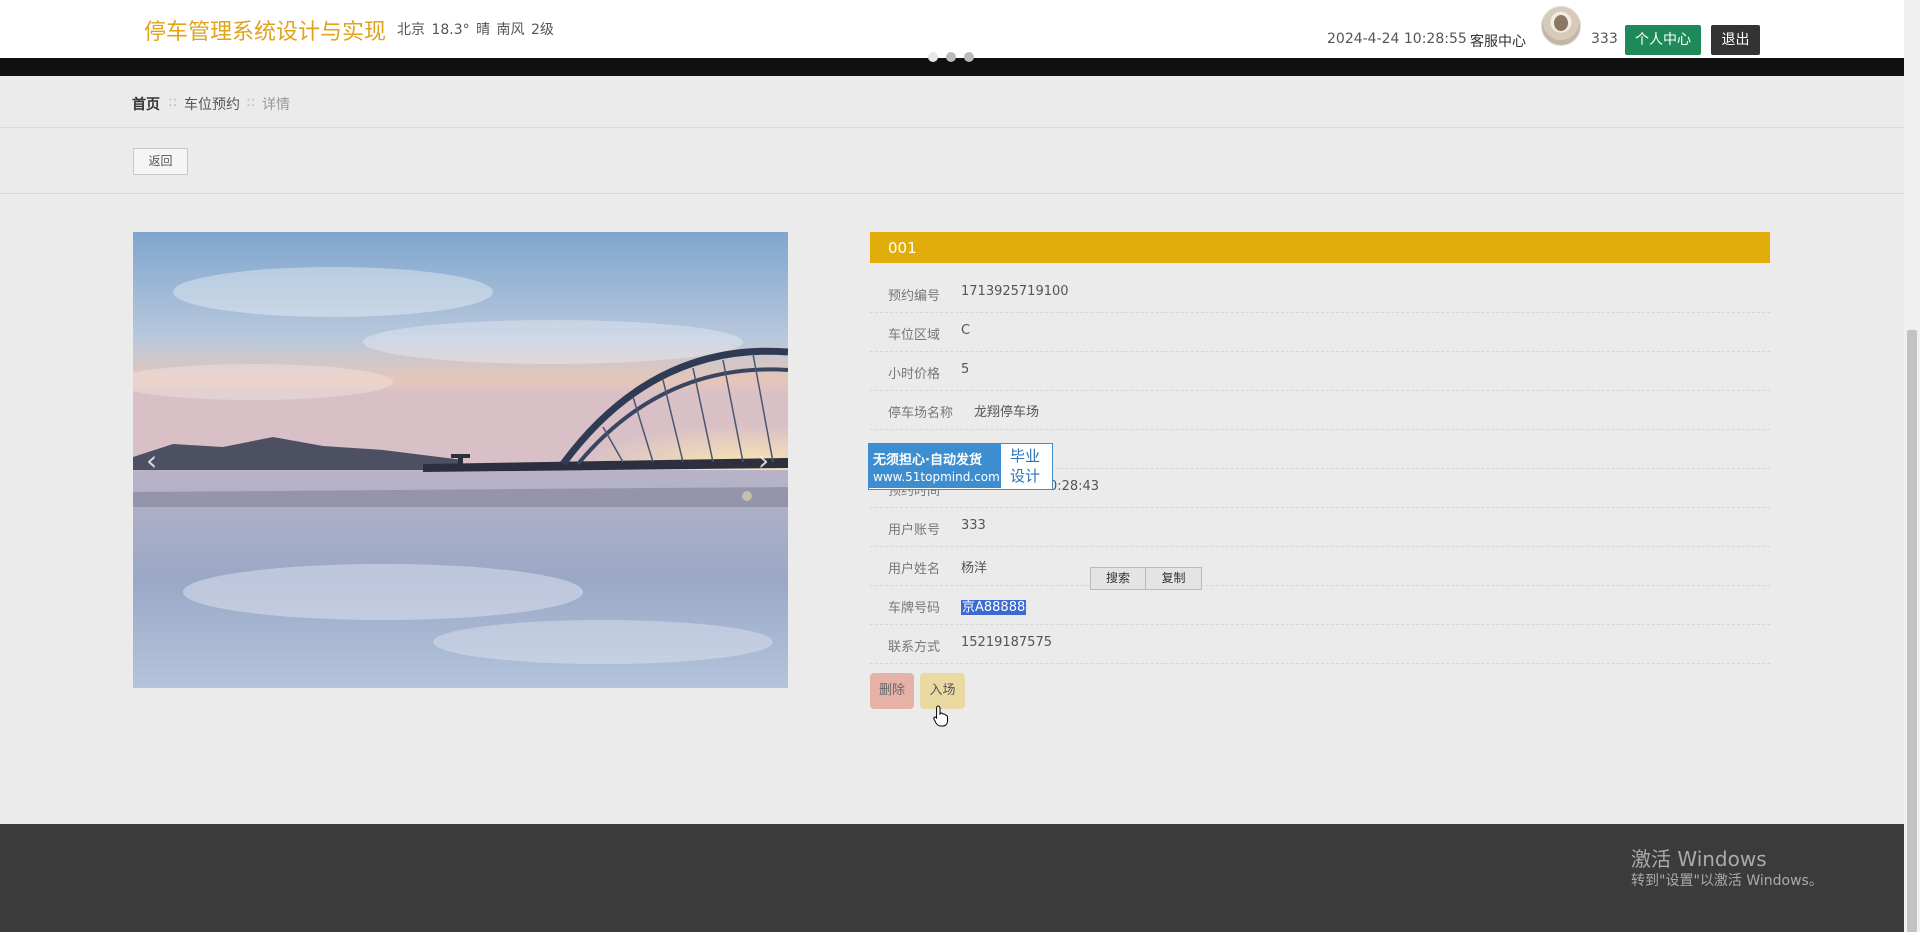 This screenshot has width=1920, height=932. I want to click on reservation-number-label: 预约编号, so click(914, 296).